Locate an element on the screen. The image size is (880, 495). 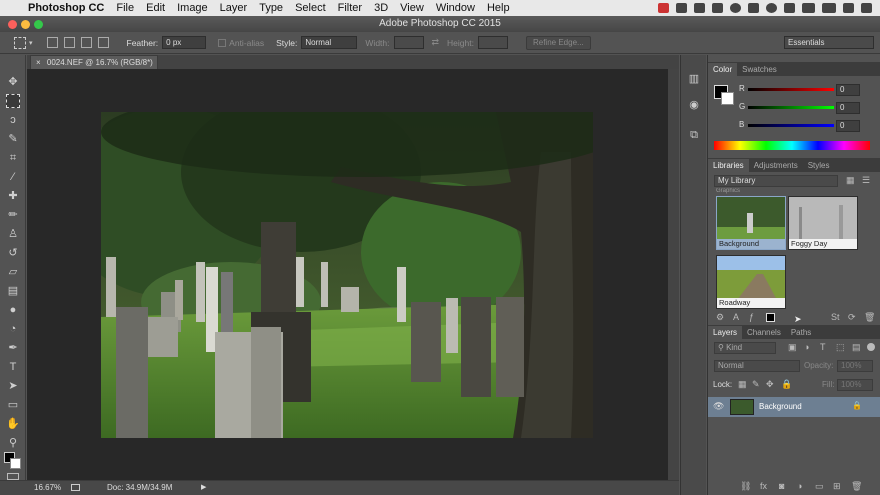
tab-adjustments: Adjustments is located at coordinates (776, 165).